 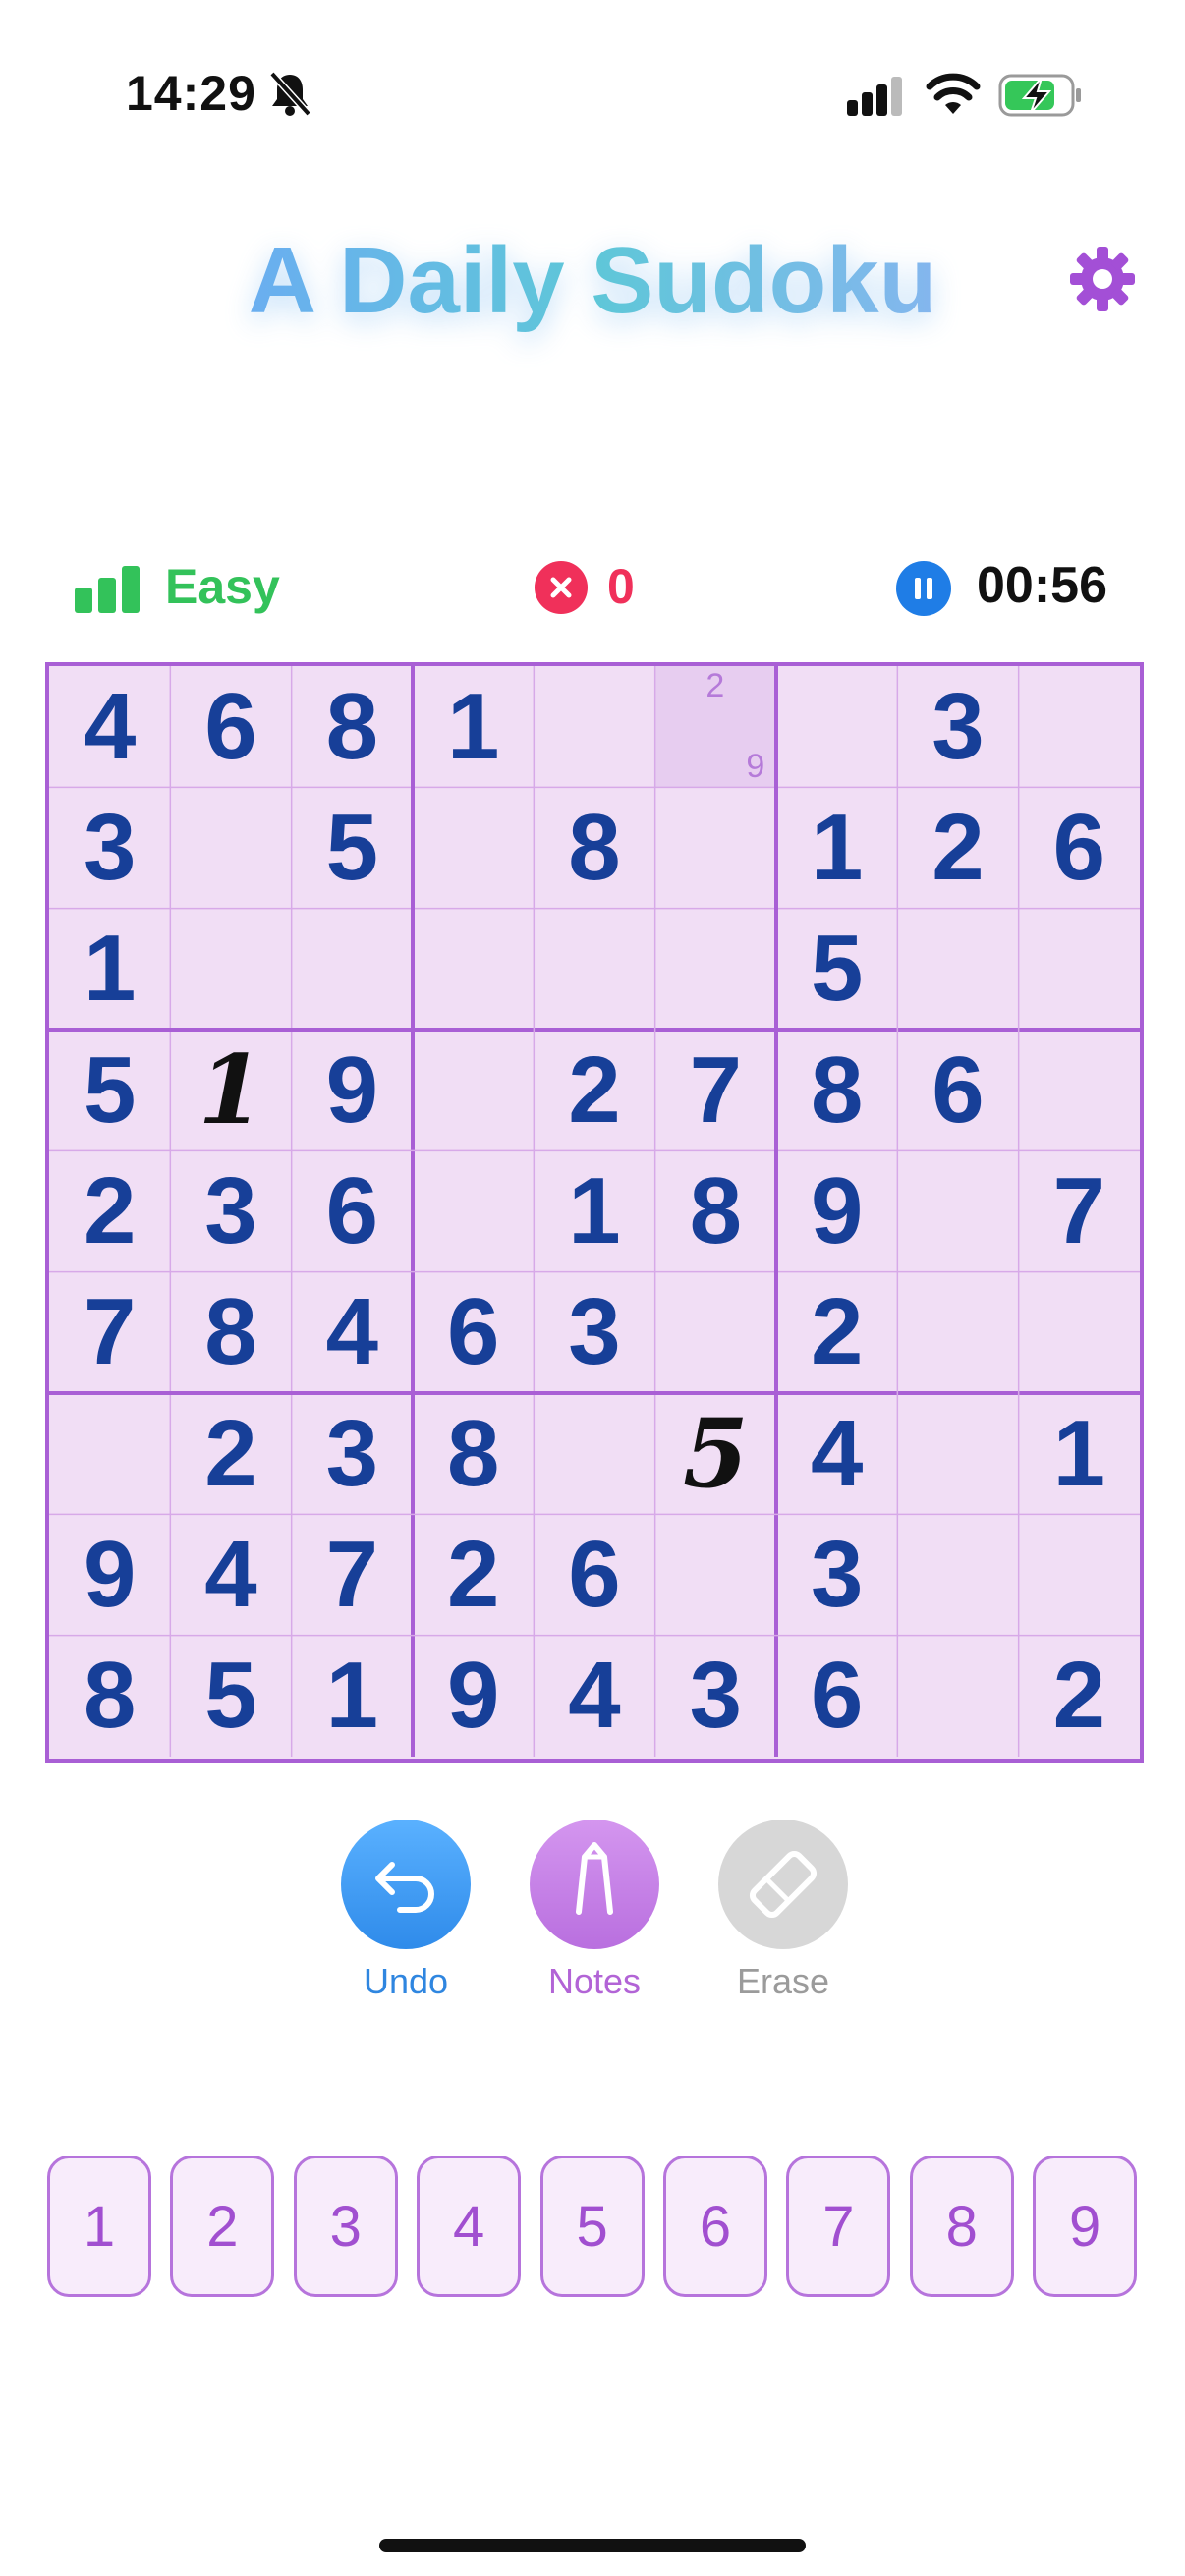 I want to click on number-key-2: 2, so click(x=223, y=2226).